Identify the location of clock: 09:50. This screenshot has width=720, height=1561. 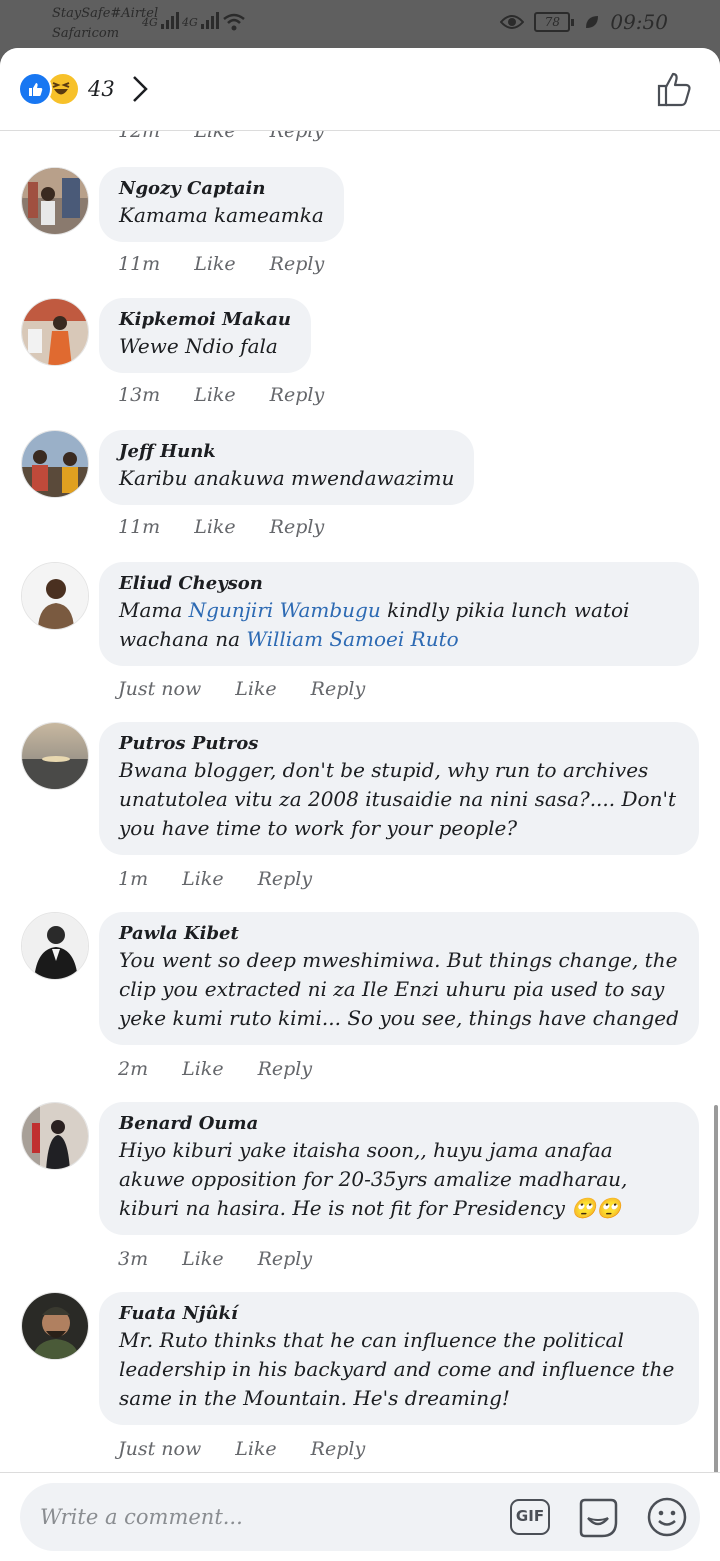
(639, 22).